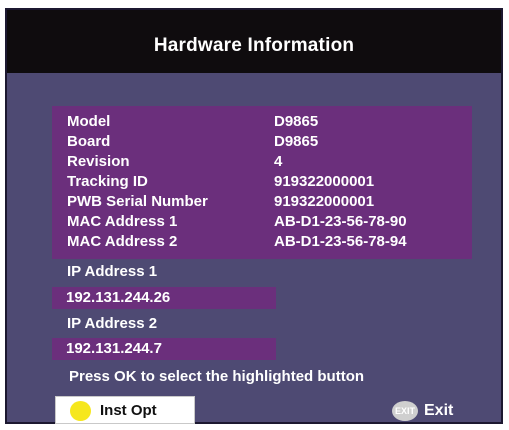 The image size is (509, 430). I want to click on ip-address-1-label: IP Address 1, so click(112, 271).